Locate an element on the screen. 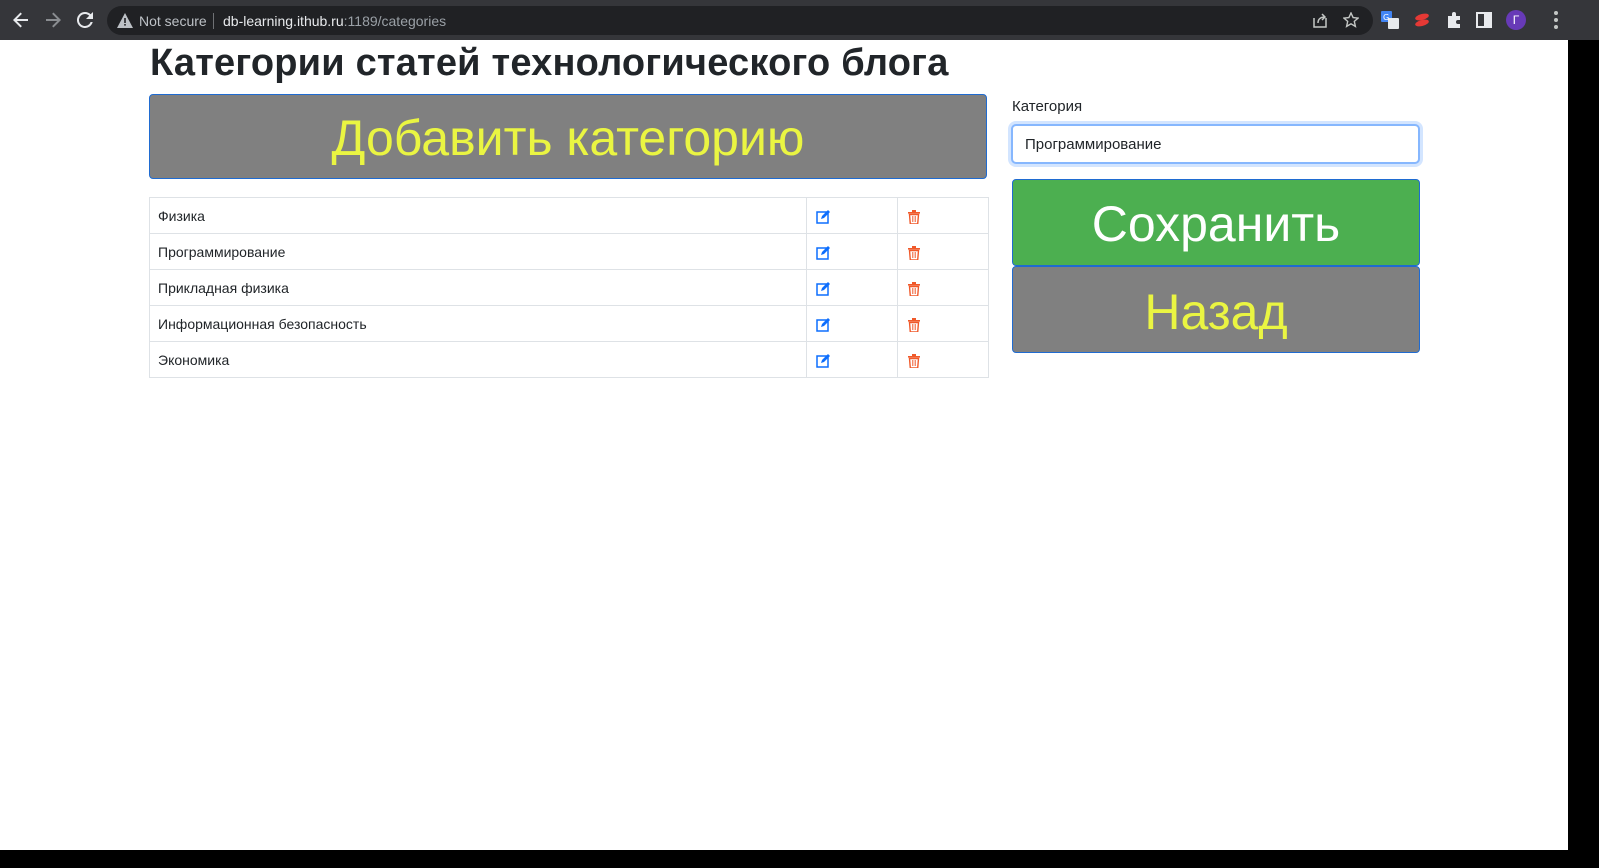 This screenshot has height=868, width=1599. table-row: Прикладная физика is located at coordinates (569, 287).